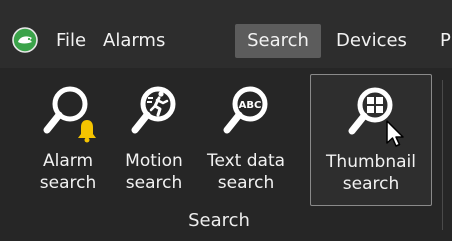 The width and height of the screenshot is (452, 241). What do you see at coordinates (153, 110) in the screenshot?
I see `motion-search-icon` at bounding box center [153, 110].